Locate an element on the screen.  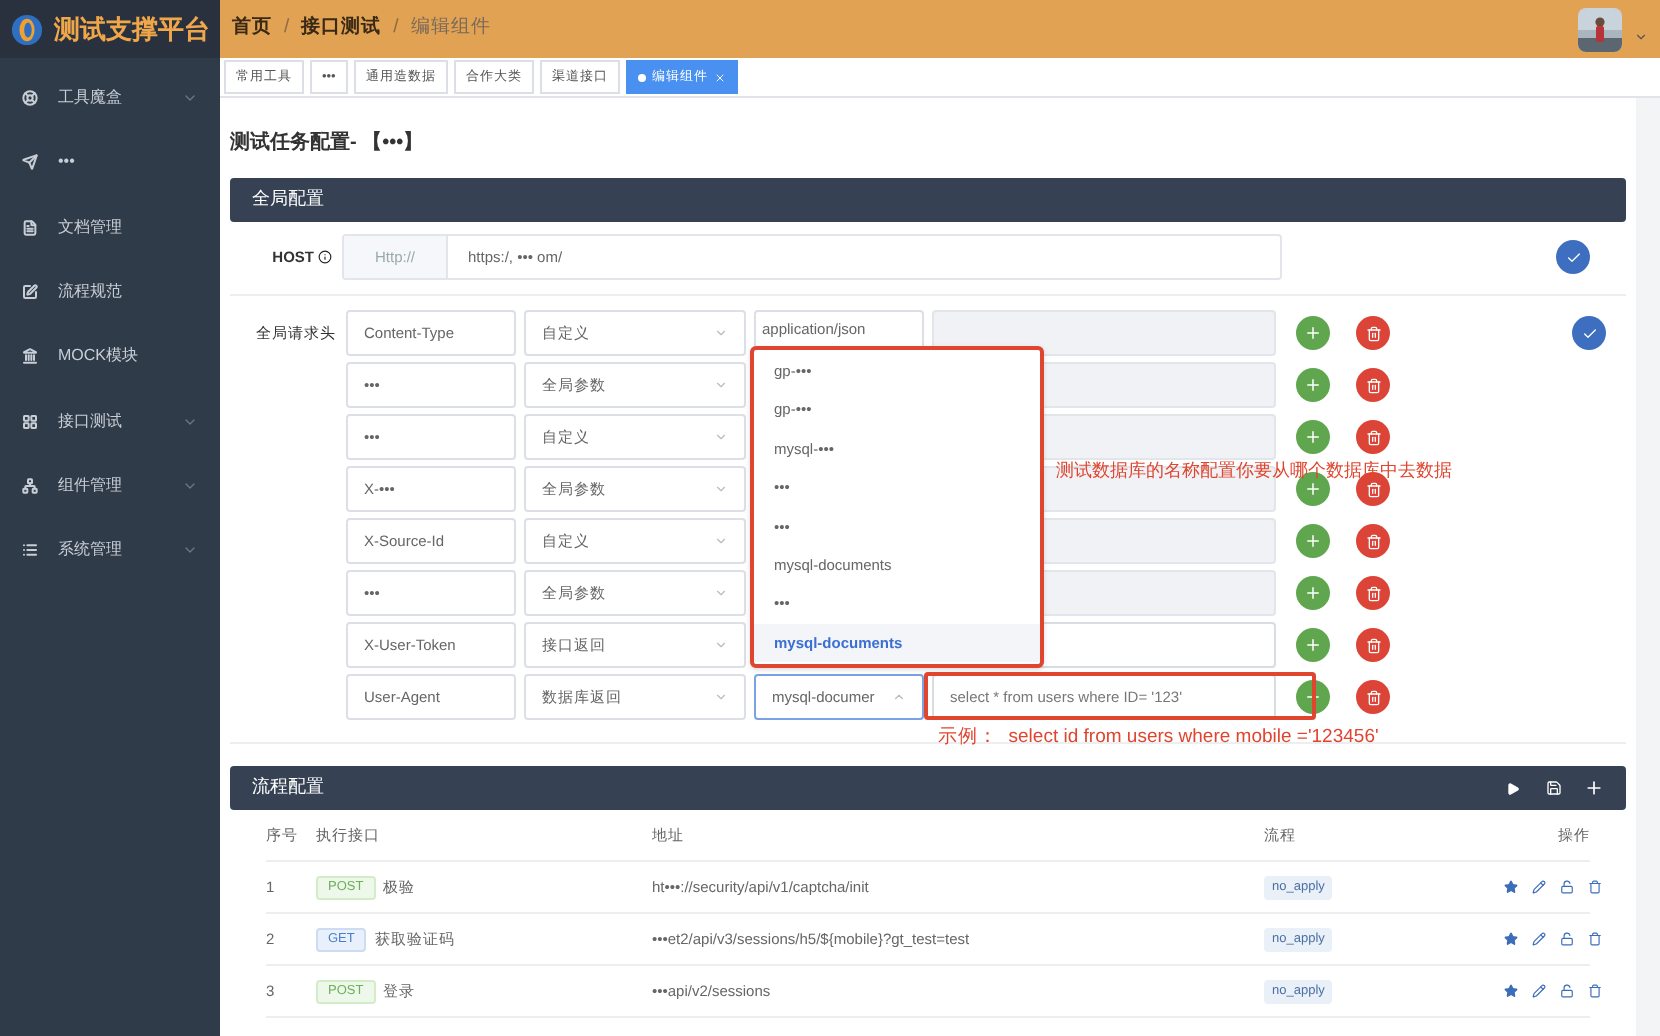
breadcrumb-link: 接口测试 is located at coordinates (341, 29).